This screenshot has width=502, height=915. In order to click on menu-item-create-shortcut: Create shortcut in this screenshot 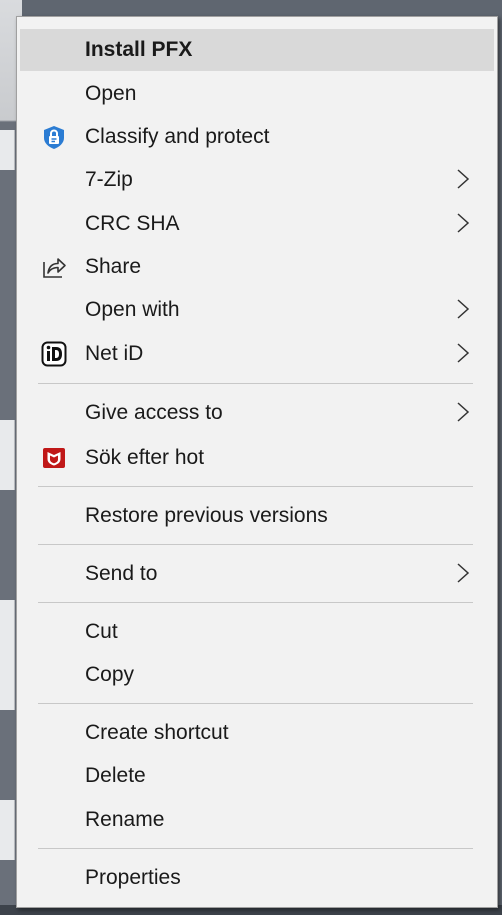, I will do `click(257, 733)`.